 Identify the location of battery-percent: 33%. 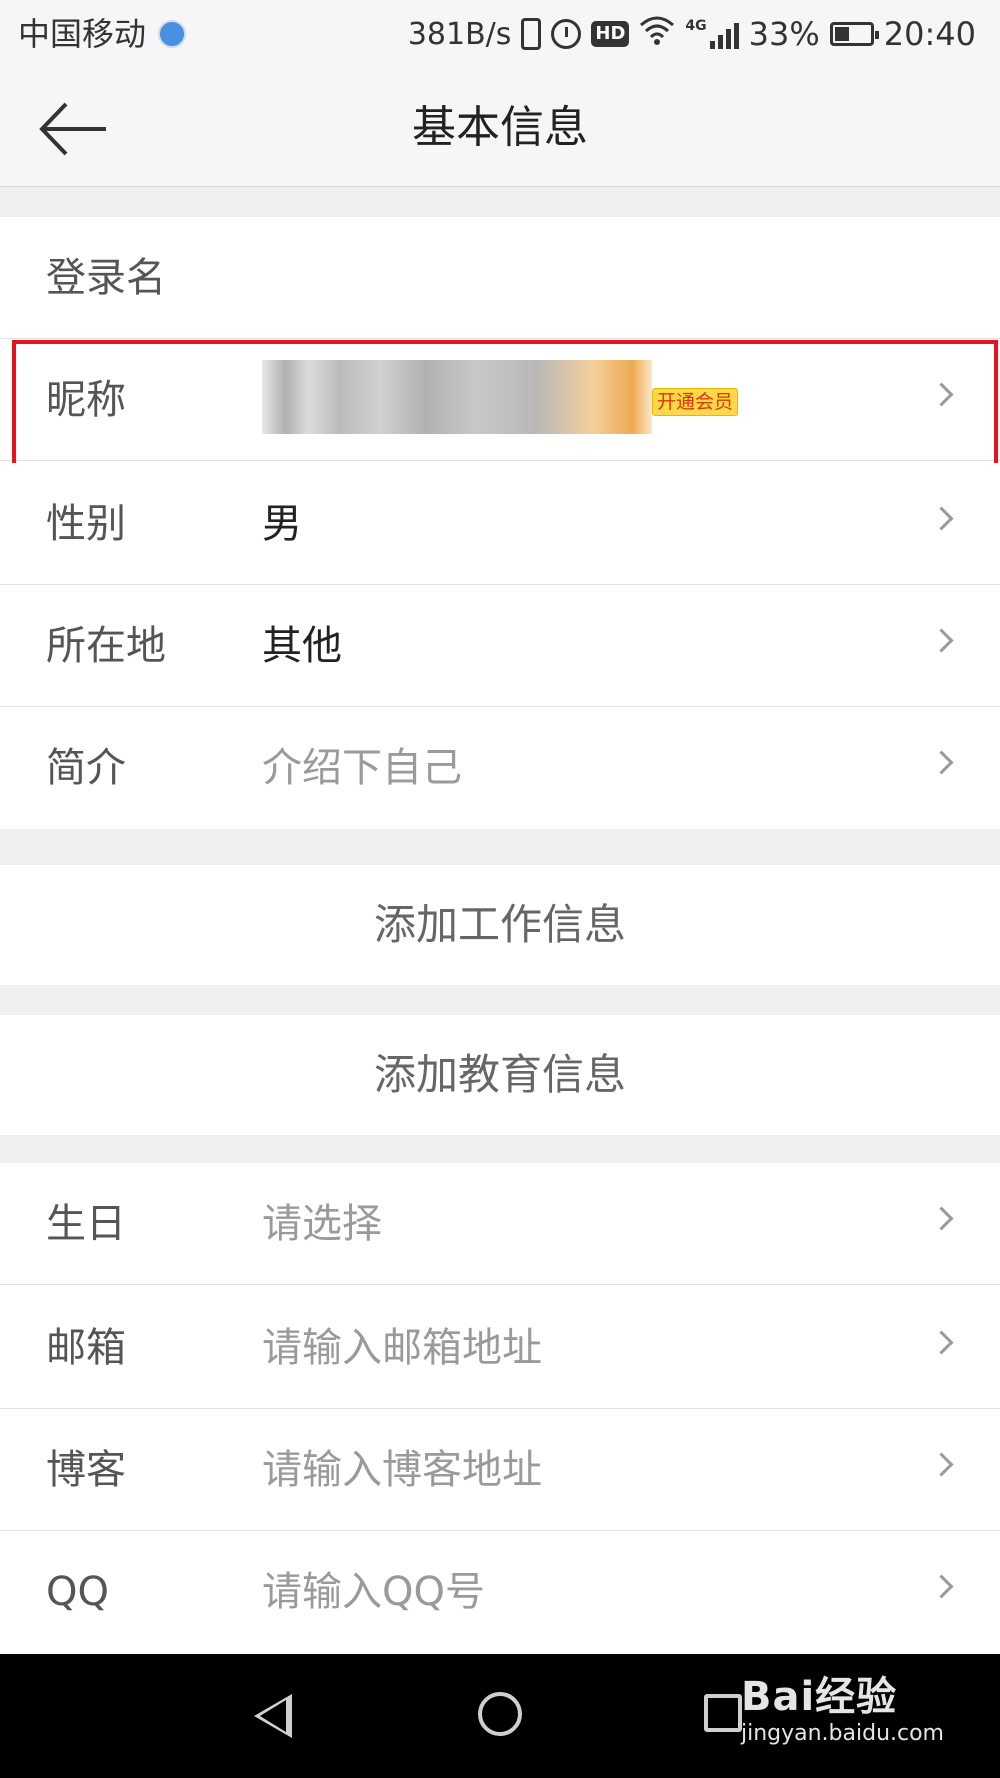
(784, 34).